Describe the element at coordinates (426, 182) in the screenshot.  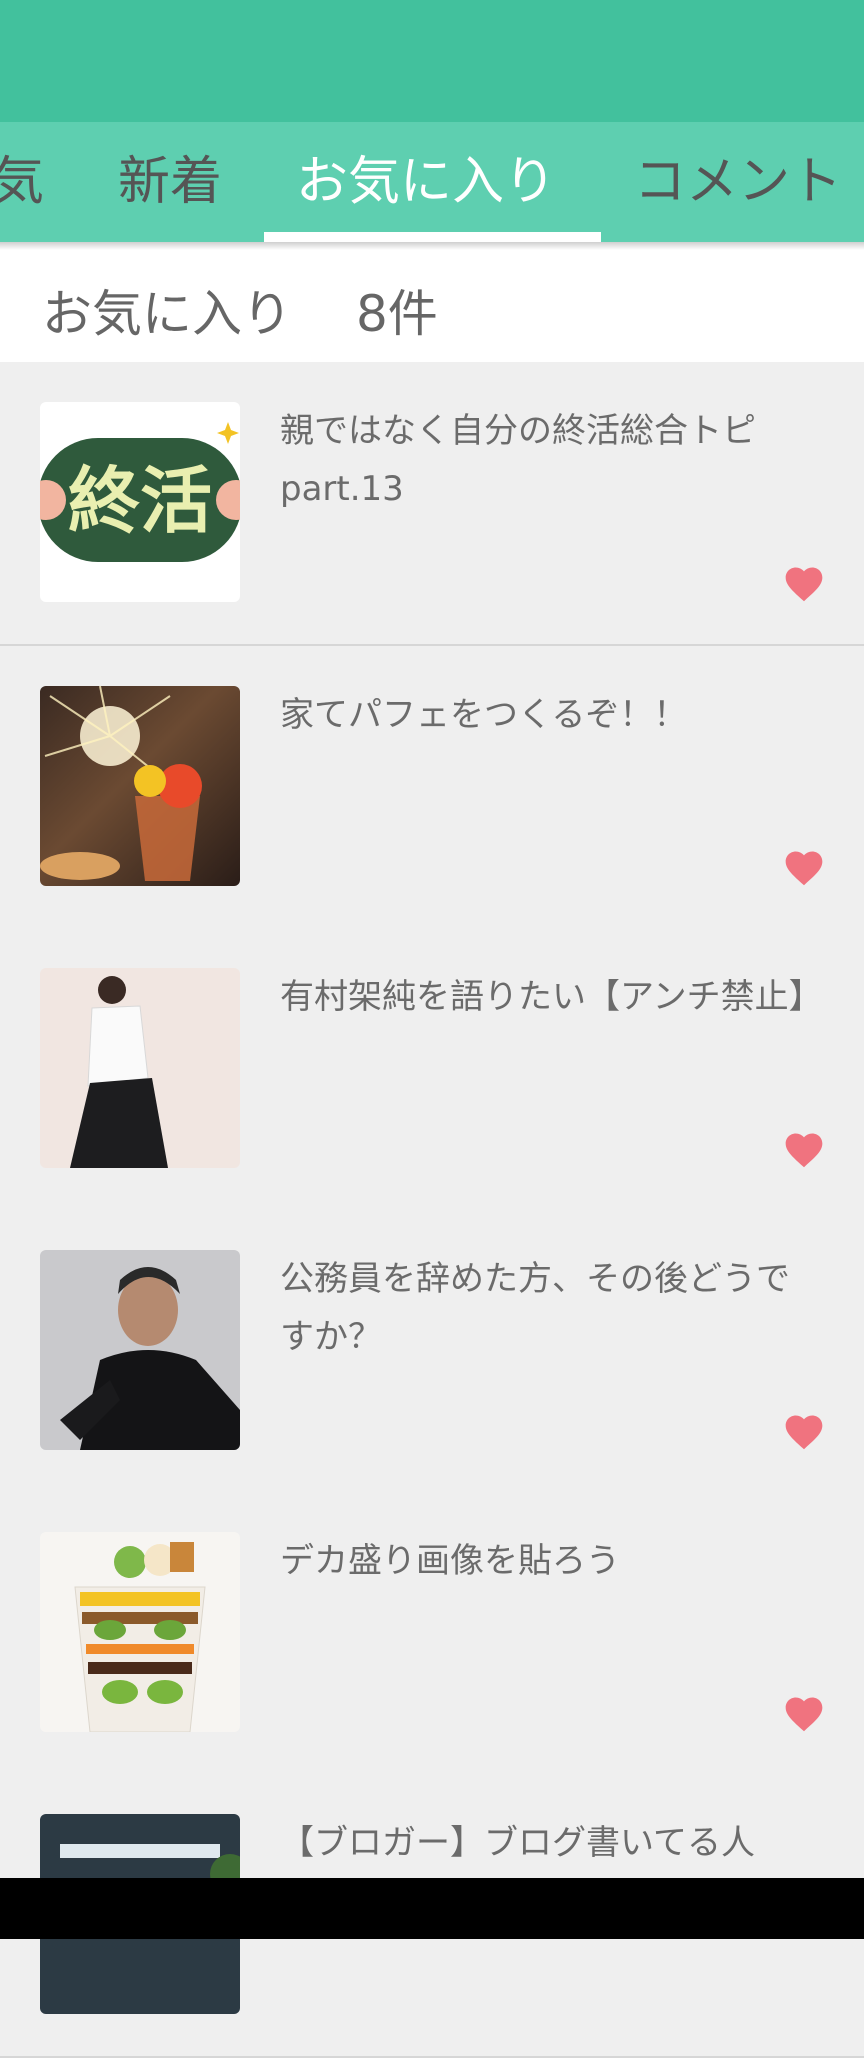
I see `tab-favorites: お気に入り` at that location.